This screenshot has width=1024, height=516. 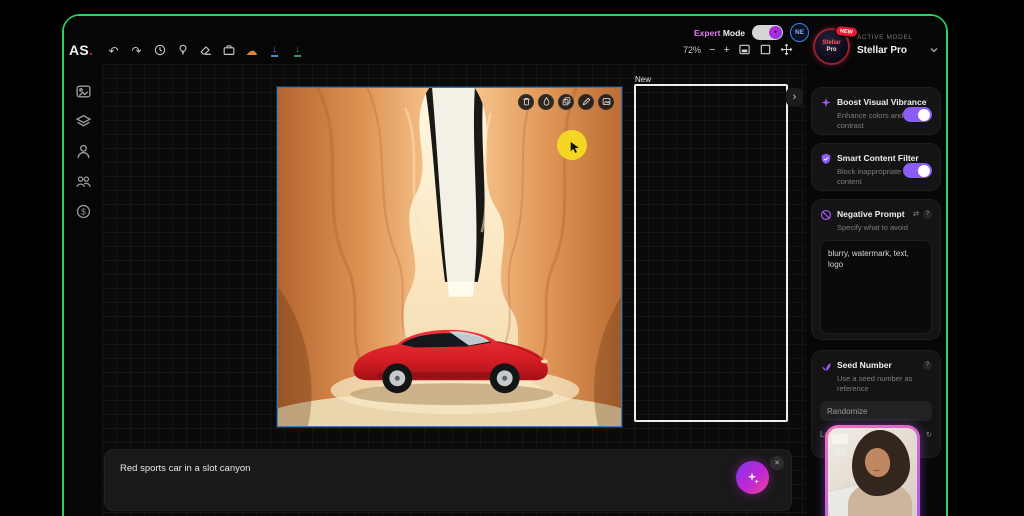 What do you see at coordinates (882, 50) in the screenshot?
I see `model-name: Stellar Pro` at bounding box center [882, 50].